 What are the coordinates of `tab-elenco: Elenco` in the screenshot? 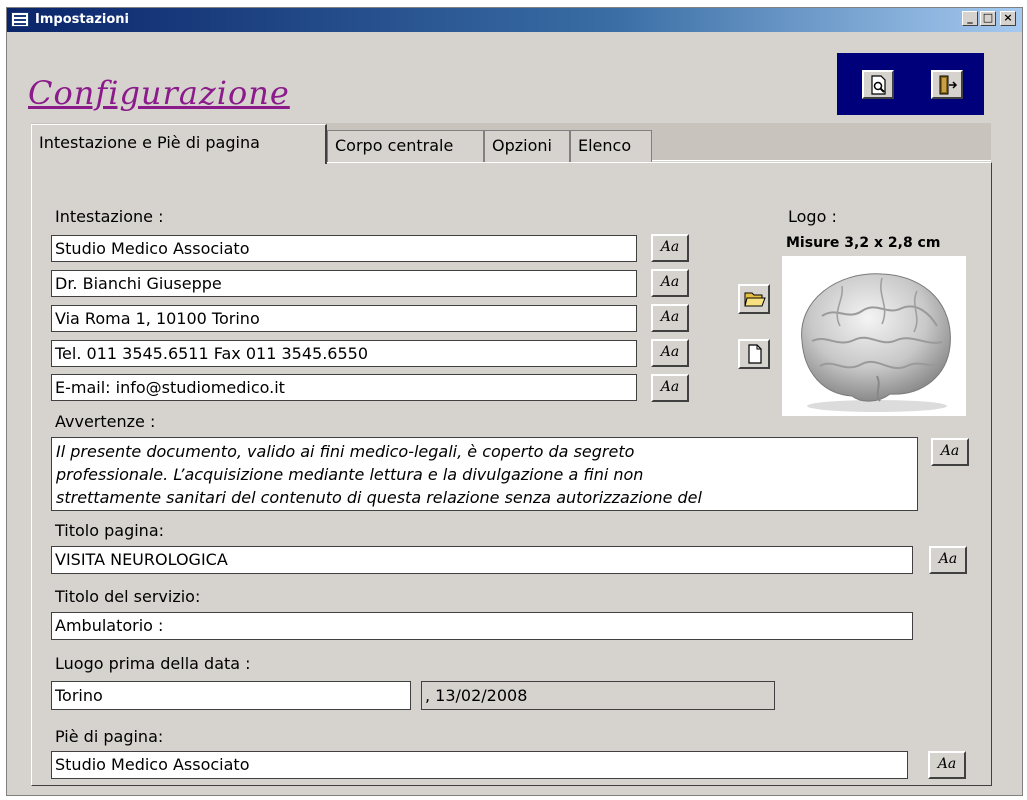 It's located at (611, 146).